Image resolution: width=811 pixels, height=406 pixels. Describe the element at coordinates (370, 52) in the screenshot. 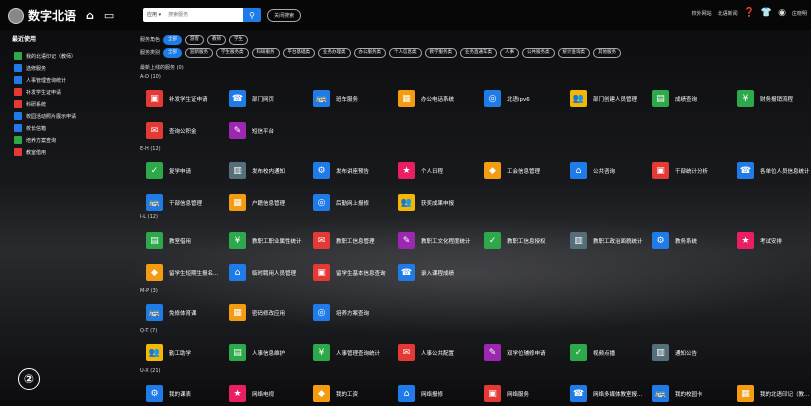

I see `category-chip: 办公服务类` at that location.